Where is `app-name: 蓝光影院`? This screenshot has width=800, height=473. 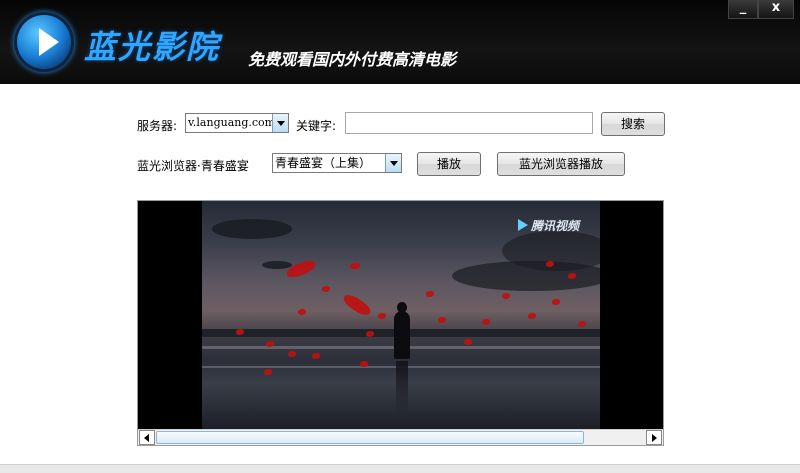 app-name: 蓝光影院 is located at coordinates (152, 47).